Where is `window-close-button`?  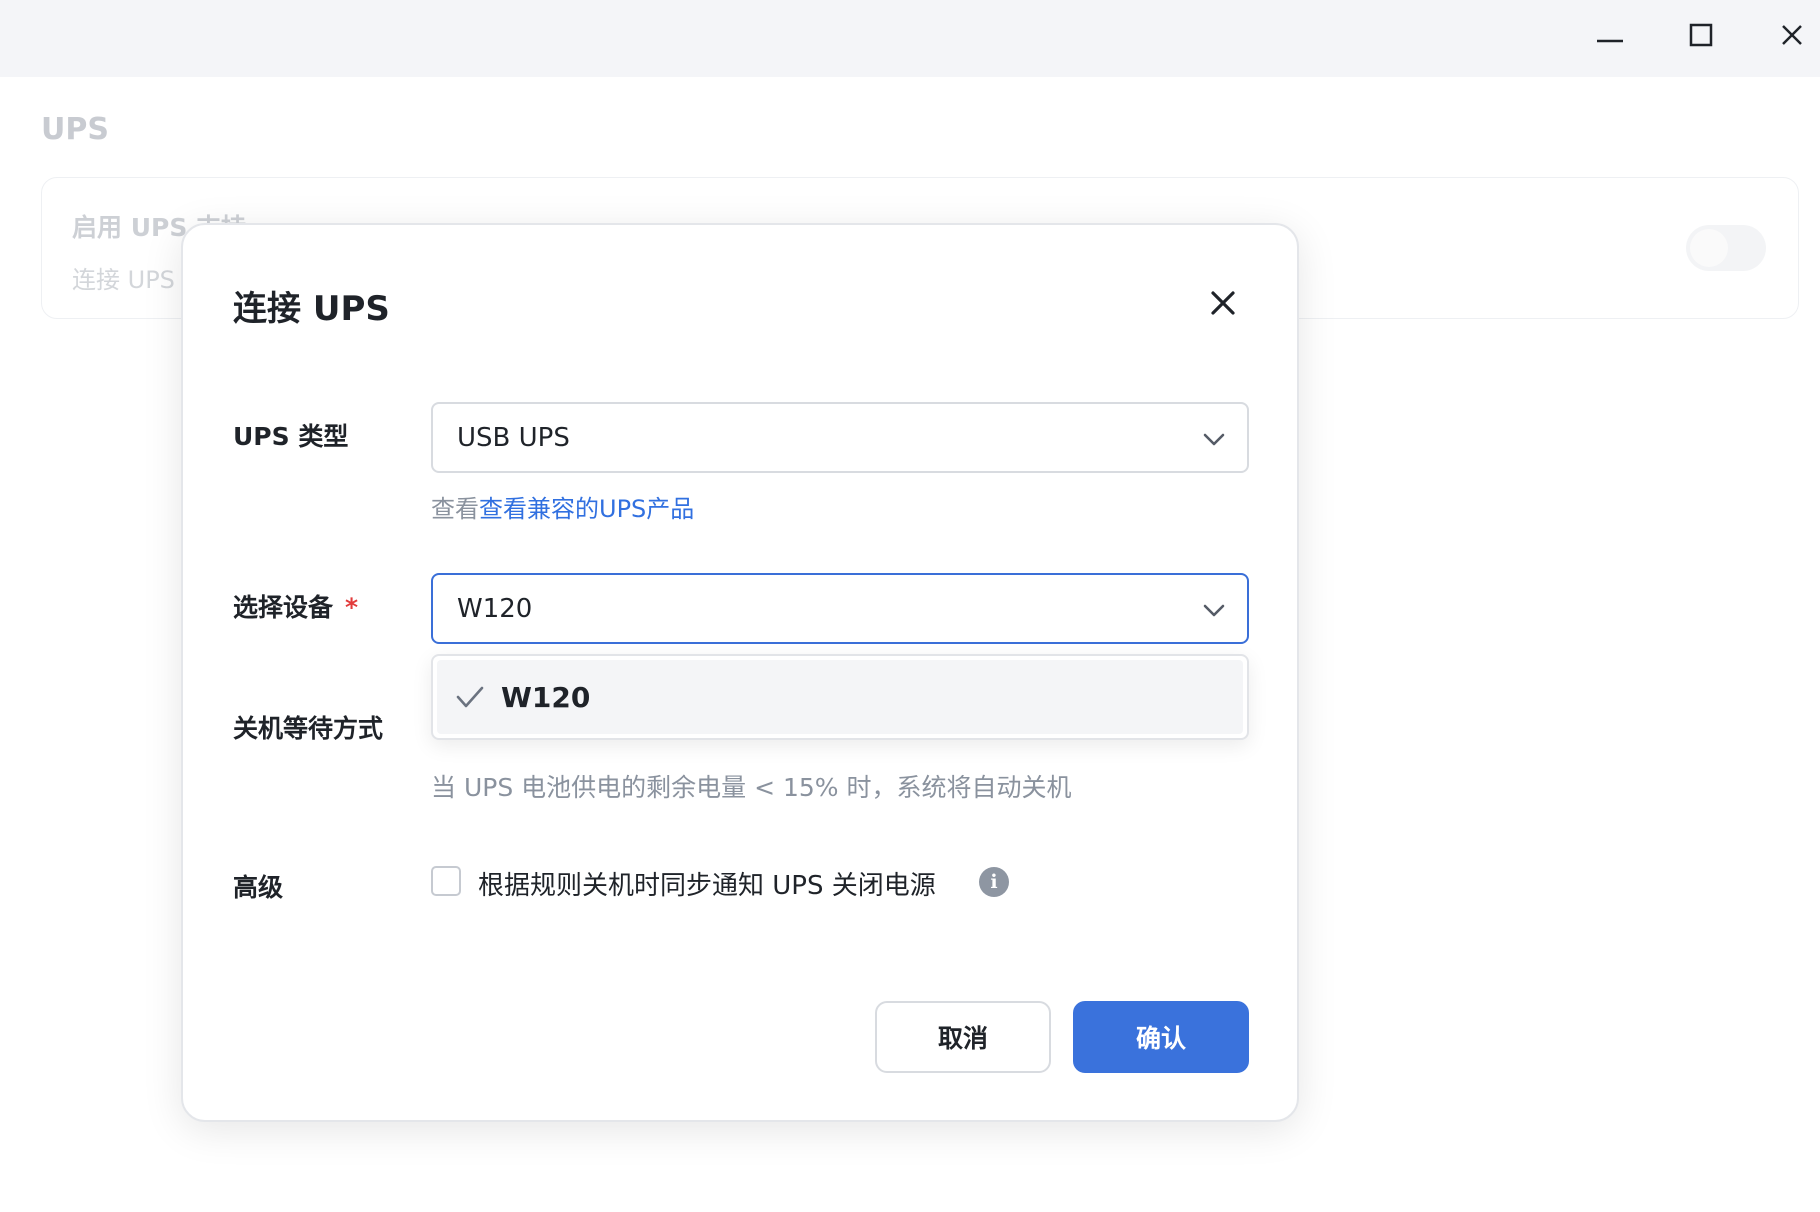 window-close-button is located at coordinates (1792, 35).